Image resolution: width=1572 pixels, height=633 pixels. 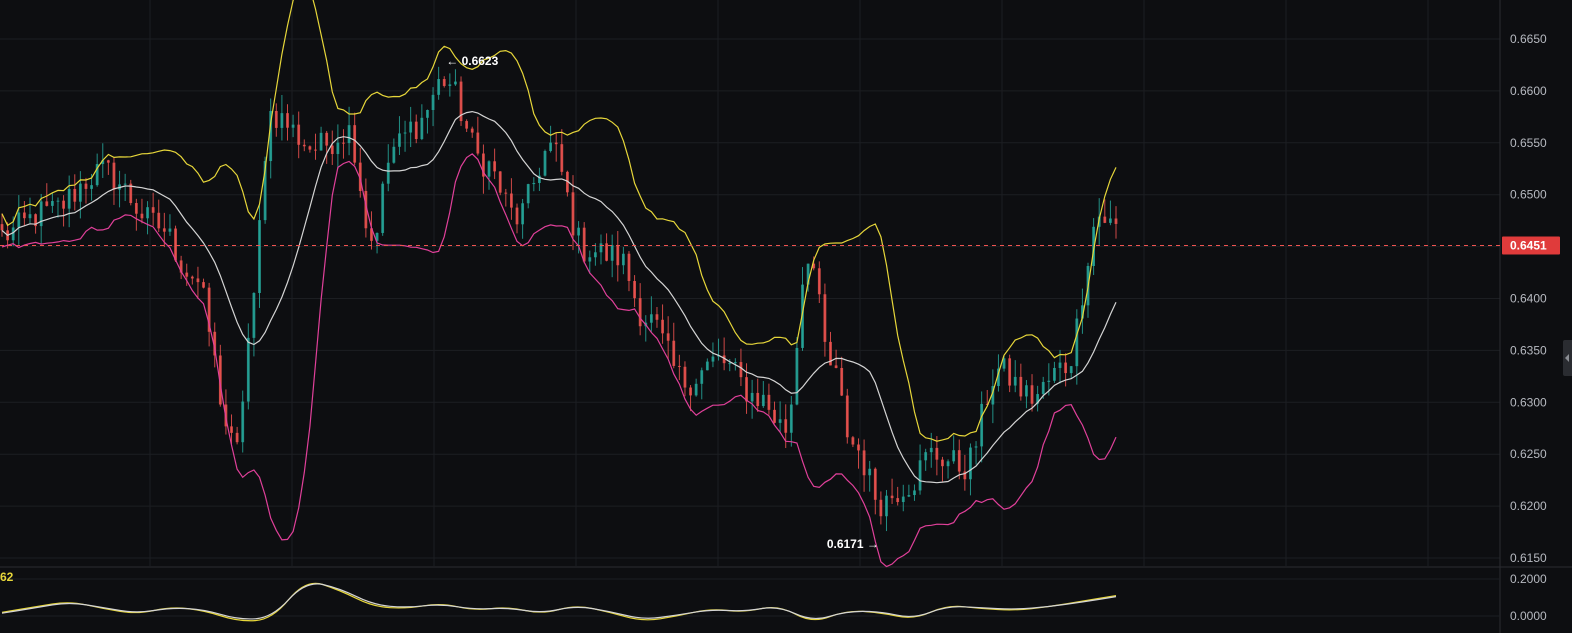 What do you see at coordinates (1528, 246) in the screenshot?
I see `current-price-label: 0.6451` at bounding box center [1528, 246].